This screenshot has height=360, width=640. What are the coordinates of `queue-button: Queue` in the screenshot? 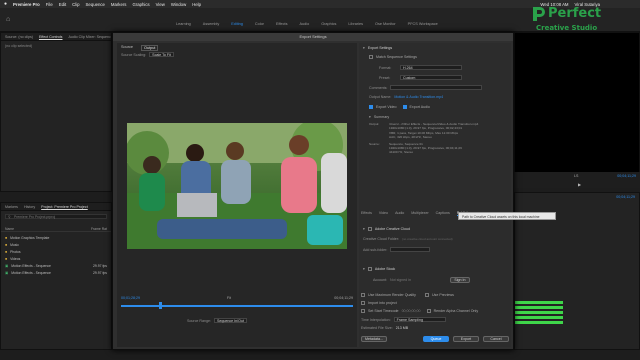 It's located at (436, 339).